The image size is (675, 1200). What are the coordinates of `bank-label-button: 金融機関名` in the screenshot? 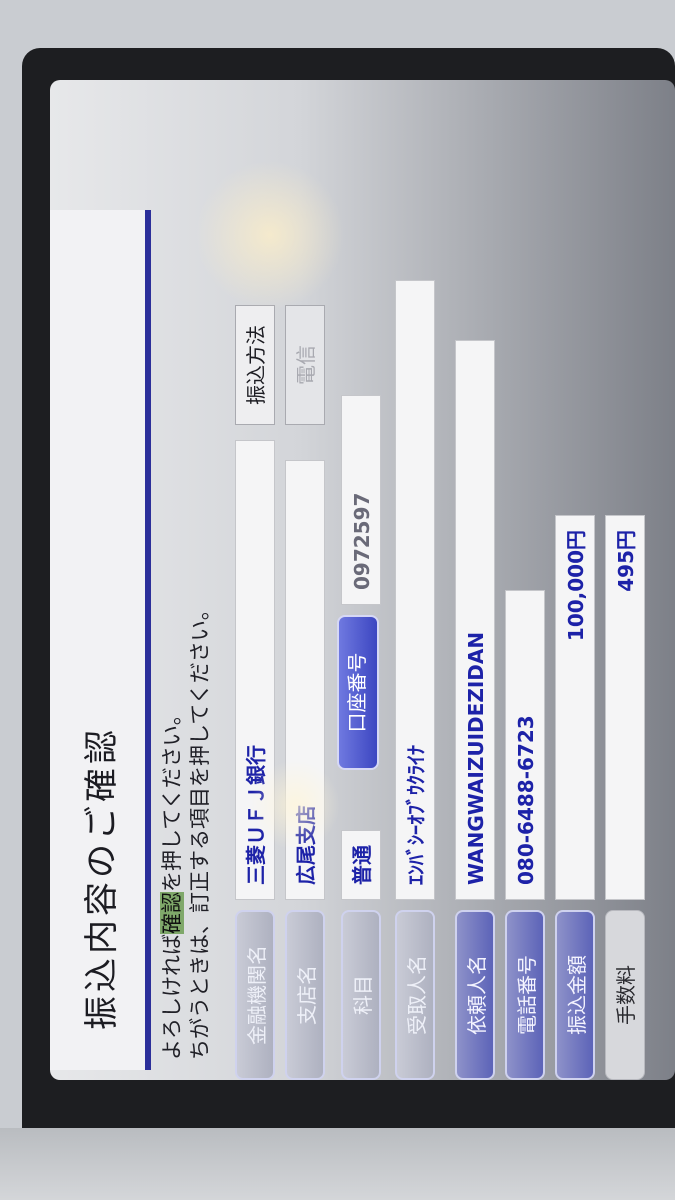 It's located at (255, 995).